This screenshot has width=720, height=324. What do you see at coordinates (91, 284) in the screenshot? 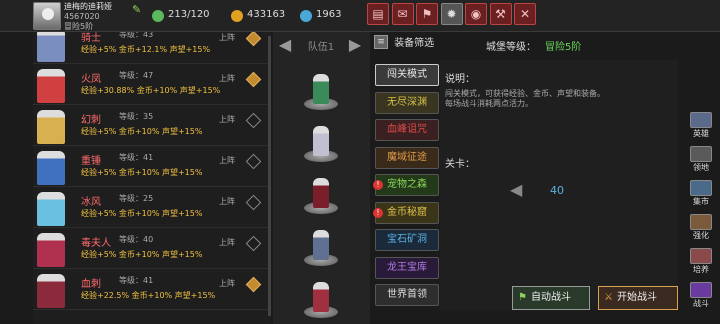
I see `hero-name: 血刺` at bounding box center [91, 284].